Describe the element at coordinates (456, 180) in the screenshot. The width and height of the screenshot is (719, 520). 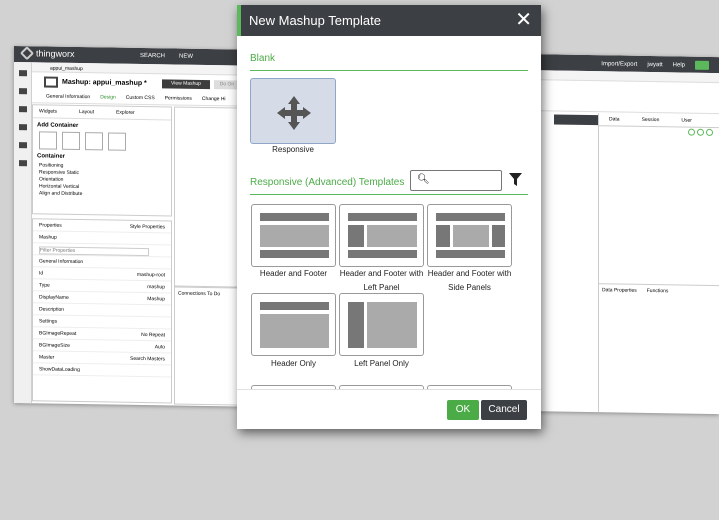
I see `template-search-input: 🔍︎` at that location.